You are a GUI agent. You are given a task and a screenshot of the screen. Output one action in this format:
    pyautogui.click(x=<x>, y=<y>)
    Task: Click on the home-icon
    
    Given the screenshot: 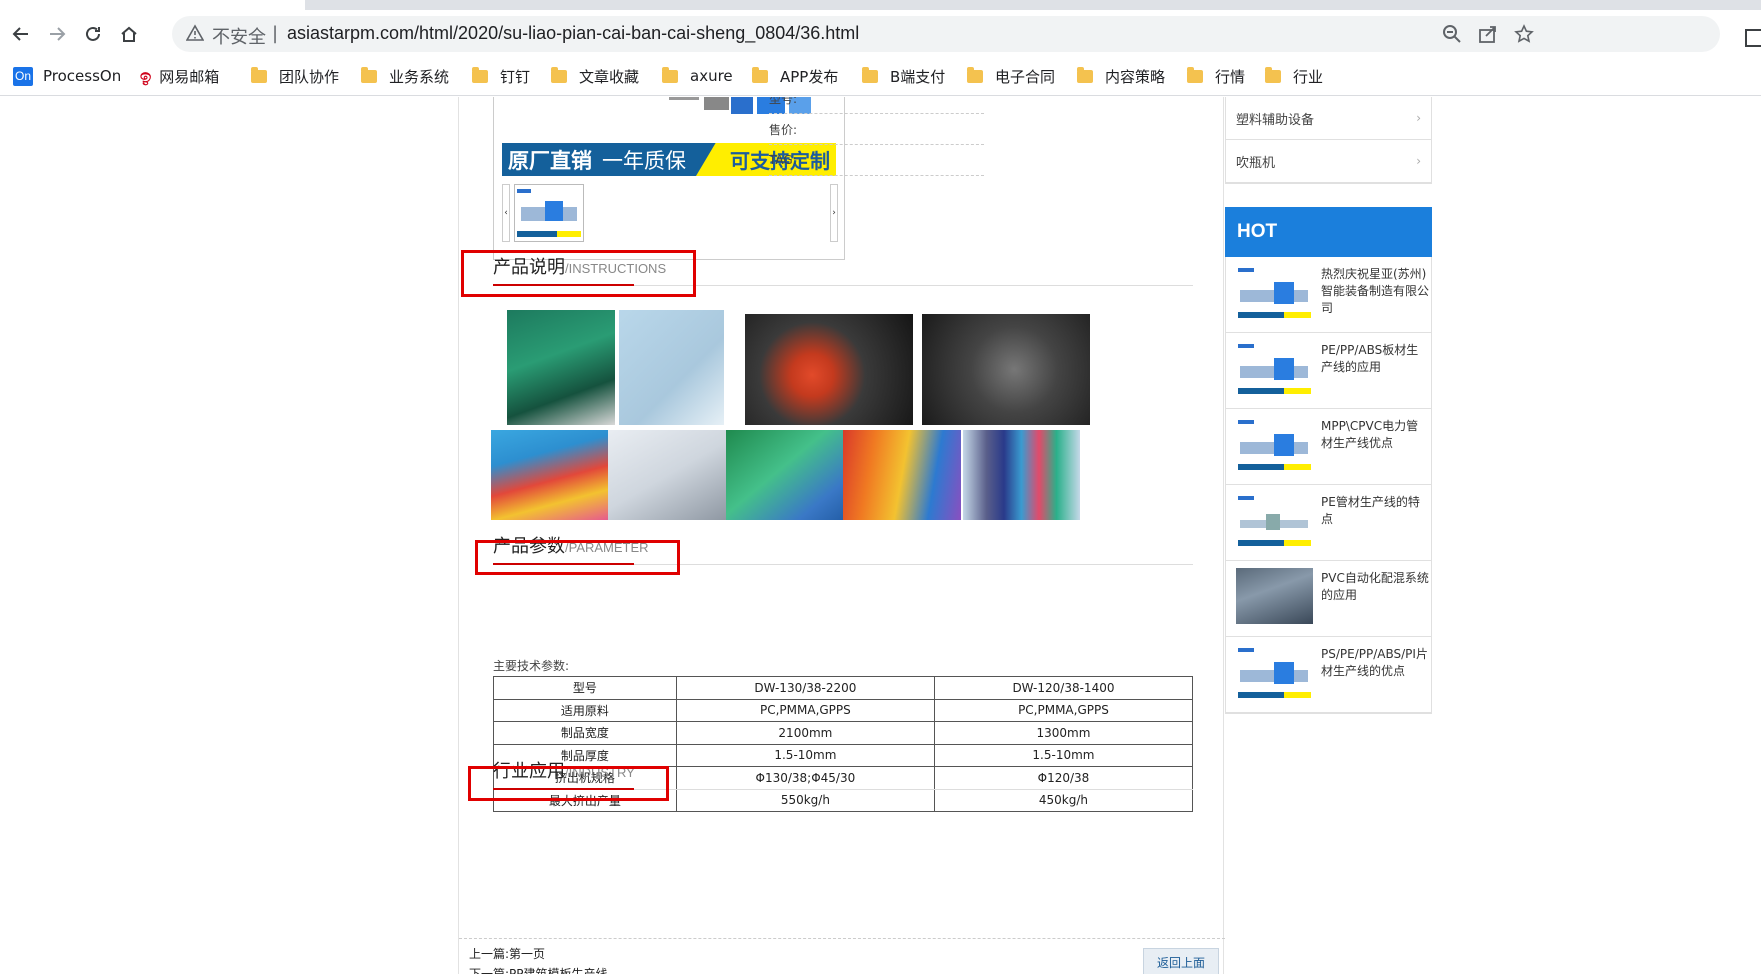 What is the action you would take?
    pyautogui.click(x=129, y=34)
    